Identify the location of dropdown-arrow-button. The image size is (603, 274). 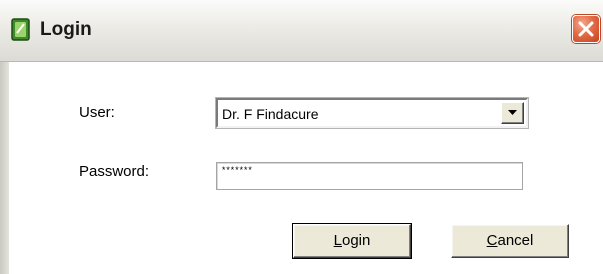
(512, 113).